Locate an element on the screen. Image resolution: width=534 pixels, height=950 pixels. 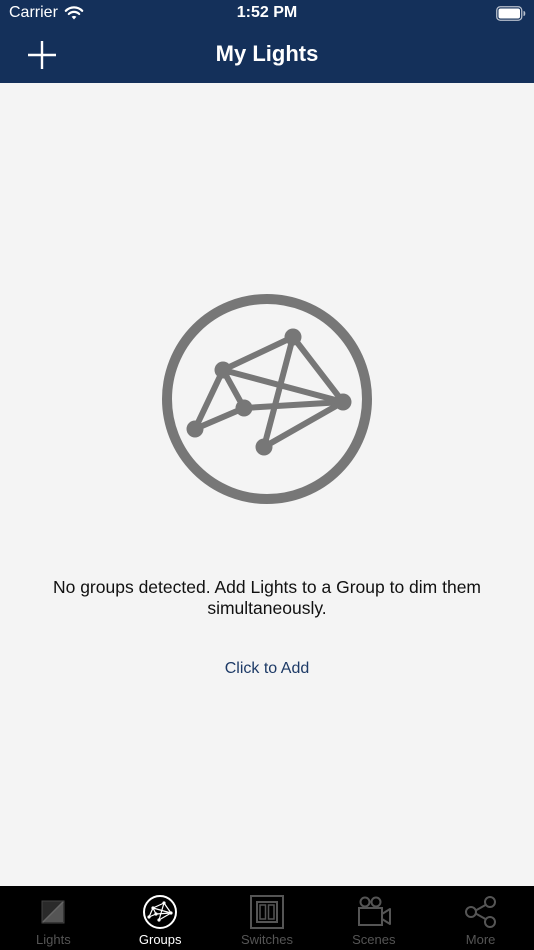
tab-groups: Groups is located at coordinates (160, 918).